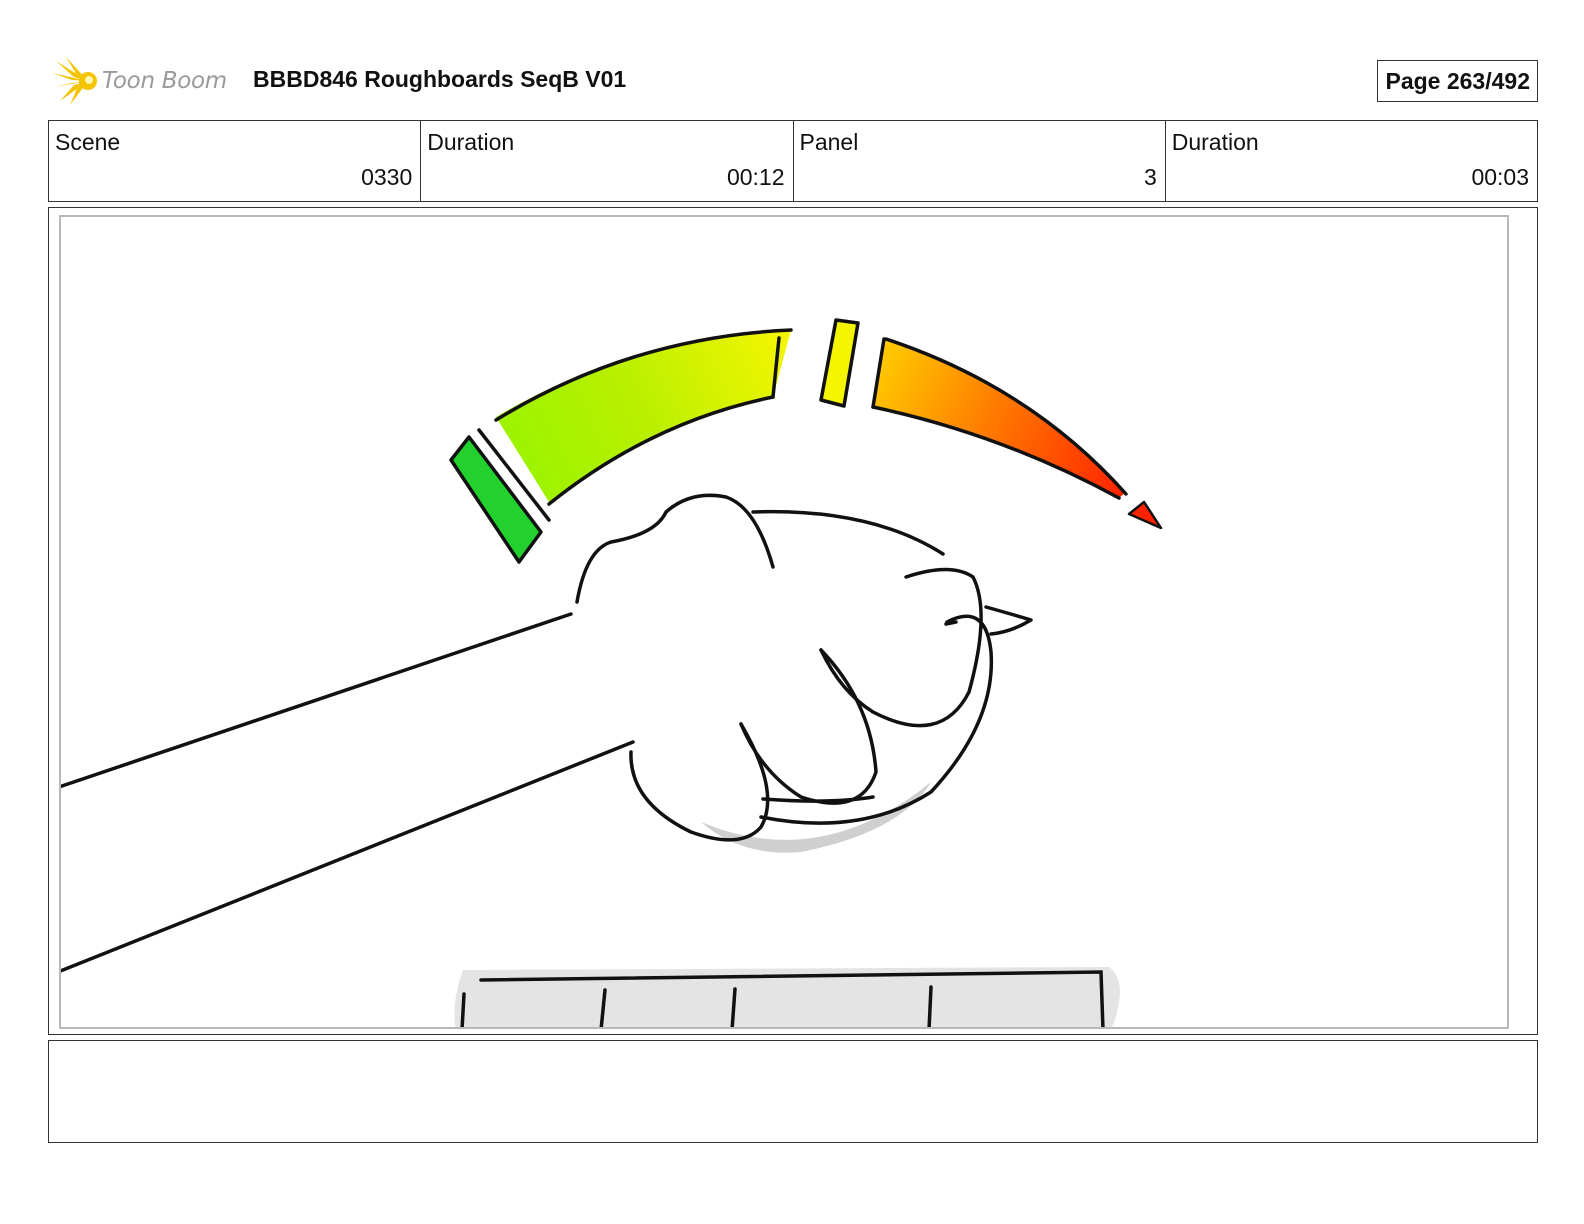 Image resolution: width=1584 pixels, height=1224 pixels. Describe the element at coordinates (804, 667) in the screenshot. I see `fist-sketch` at that location.